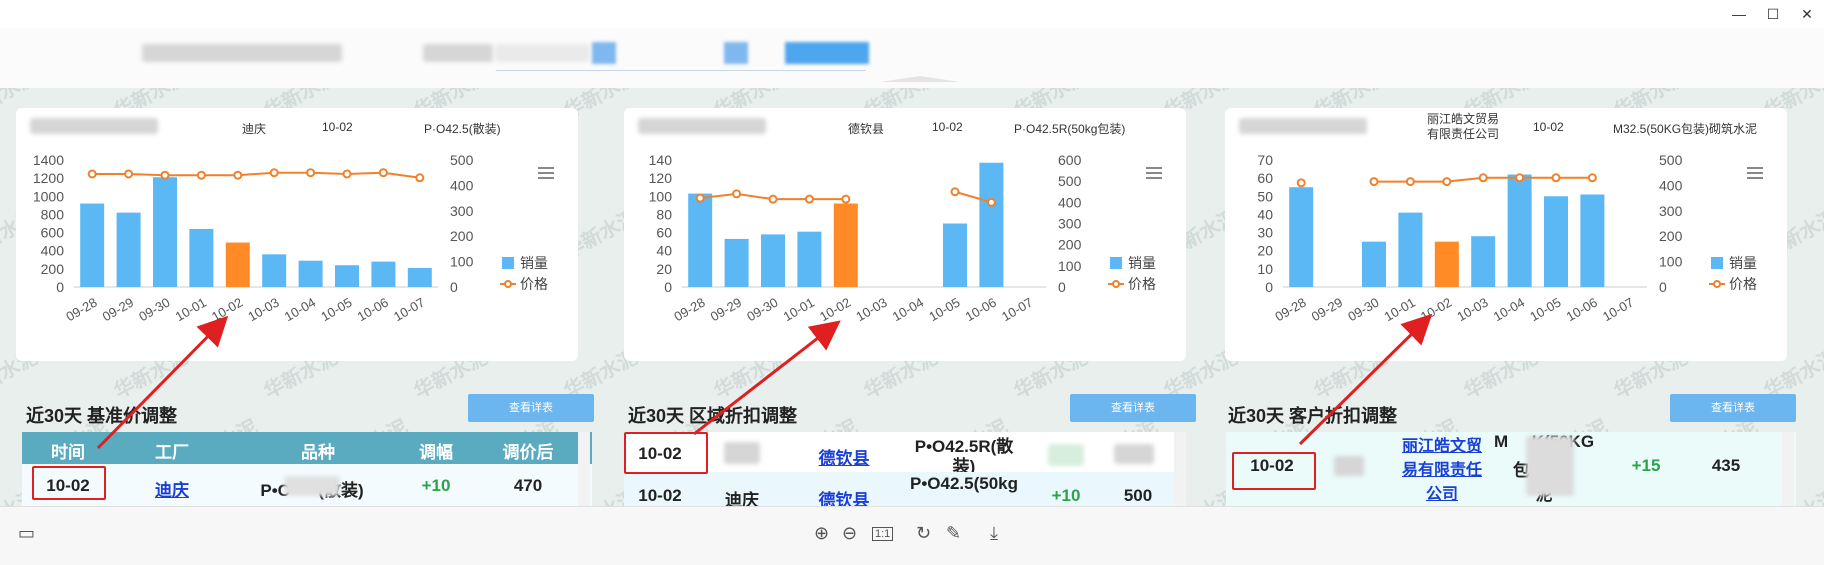  Describe the element at coordinates (1671, 160) in the screenshot. I see `right-tick-label: 500` at that location.